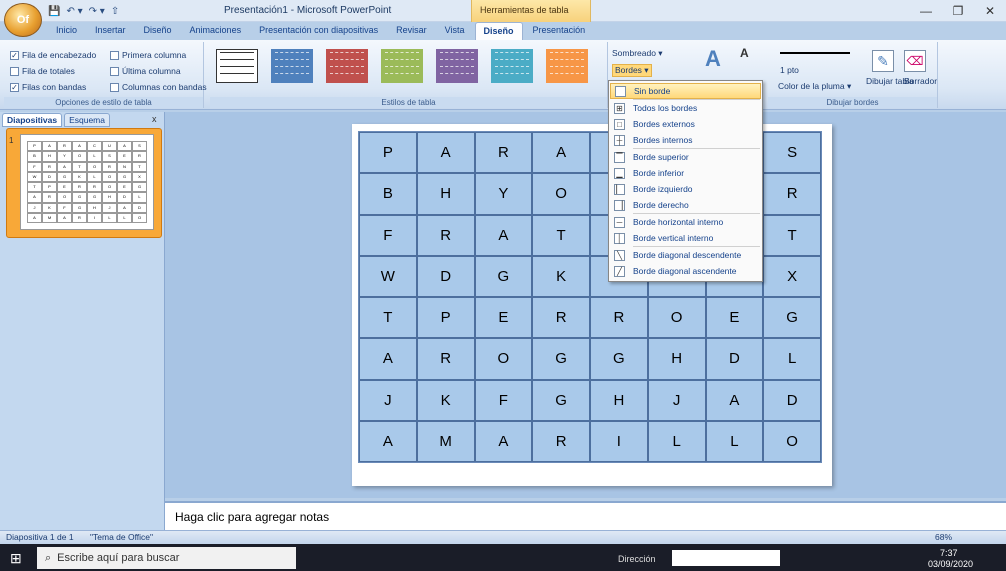 The width and height of the screenshot is (1006, 571). Describe the element at coordinates (32, 120) in the screenshot. I see `tab-slides: Diapositivas` at that location.